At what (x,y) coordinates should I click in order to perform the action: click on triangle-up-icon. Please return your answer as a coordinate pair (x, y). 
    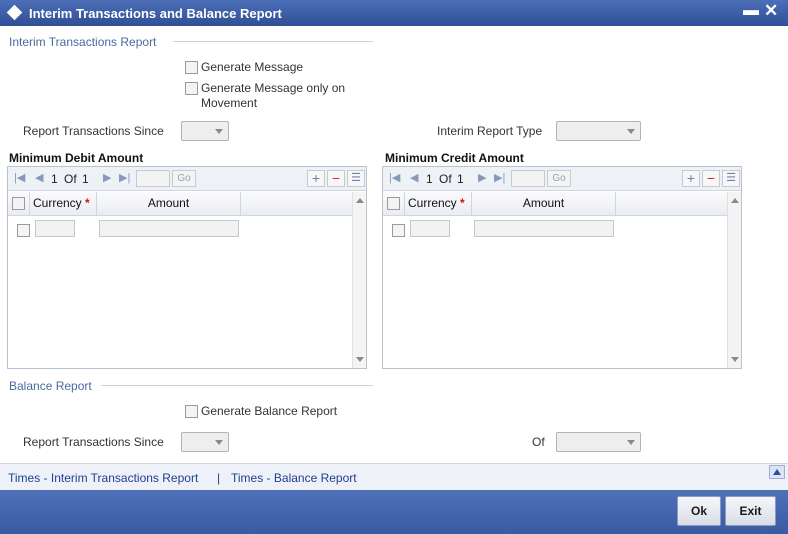
    Looking at the image, I should click on (777, 472).